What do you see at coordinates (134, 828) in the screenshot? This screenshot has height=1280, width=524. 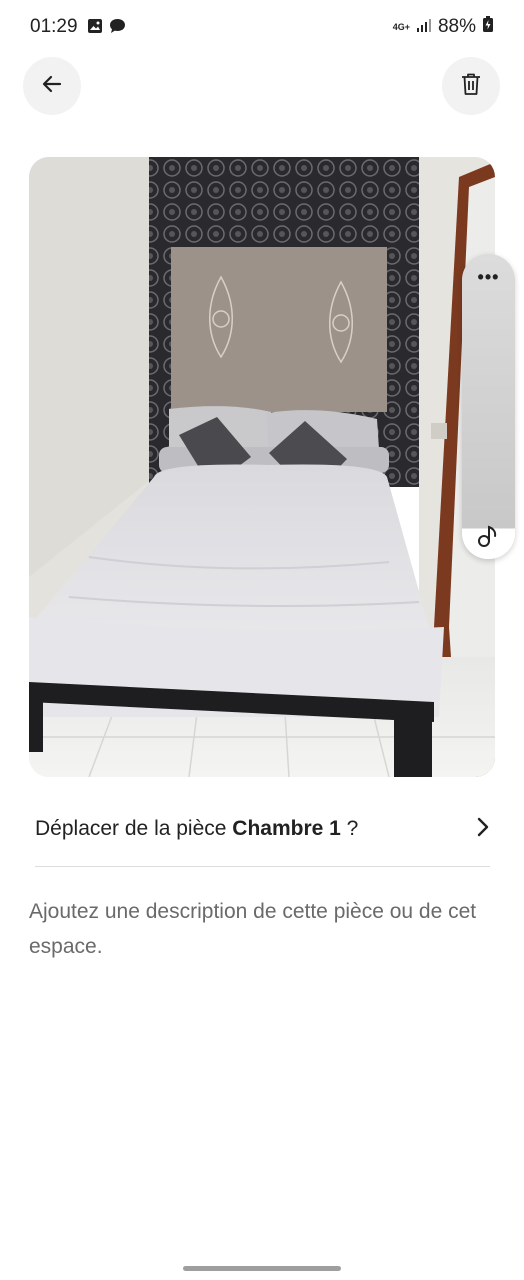 I see `move-room-prefix: Déplacer de la pièce` at bounding box center [134, 828].